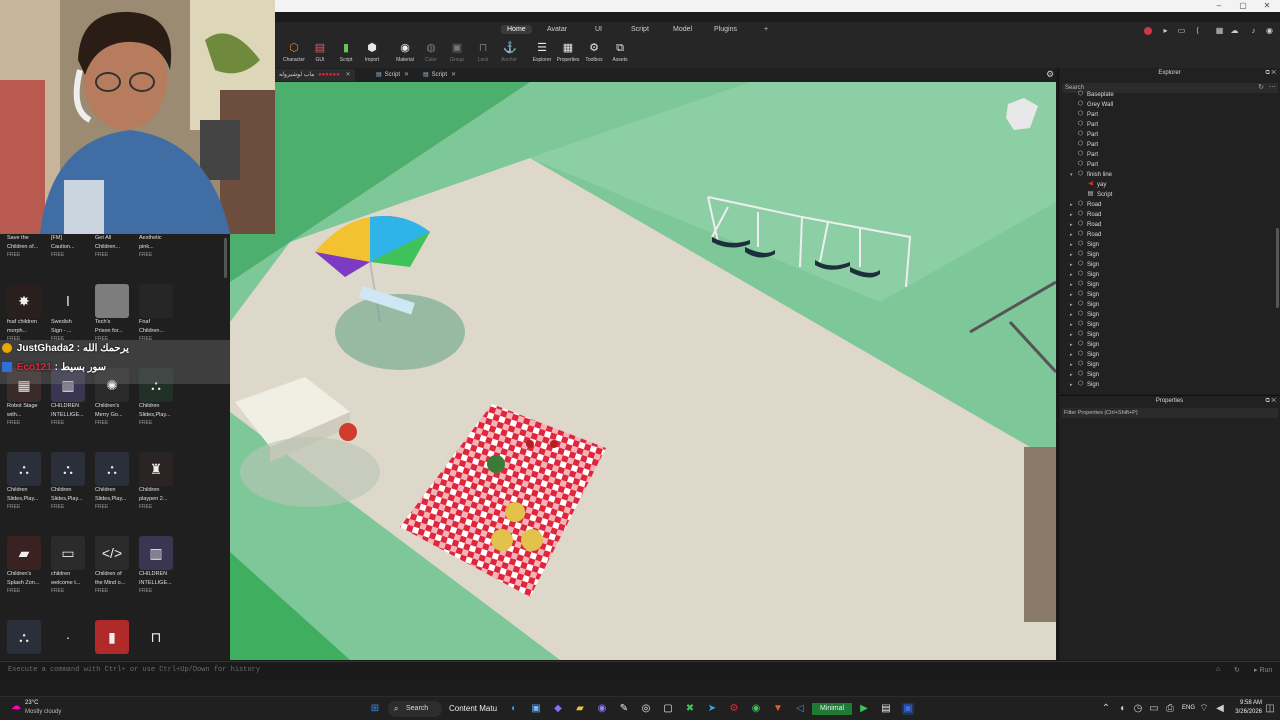 Image resolution: width=1280 pixels, height=720 pixels. What do you see at coordinates (1269, 30) in the screenshot?
I see `user-icon: ◉` at bounding box center [1269, 30].